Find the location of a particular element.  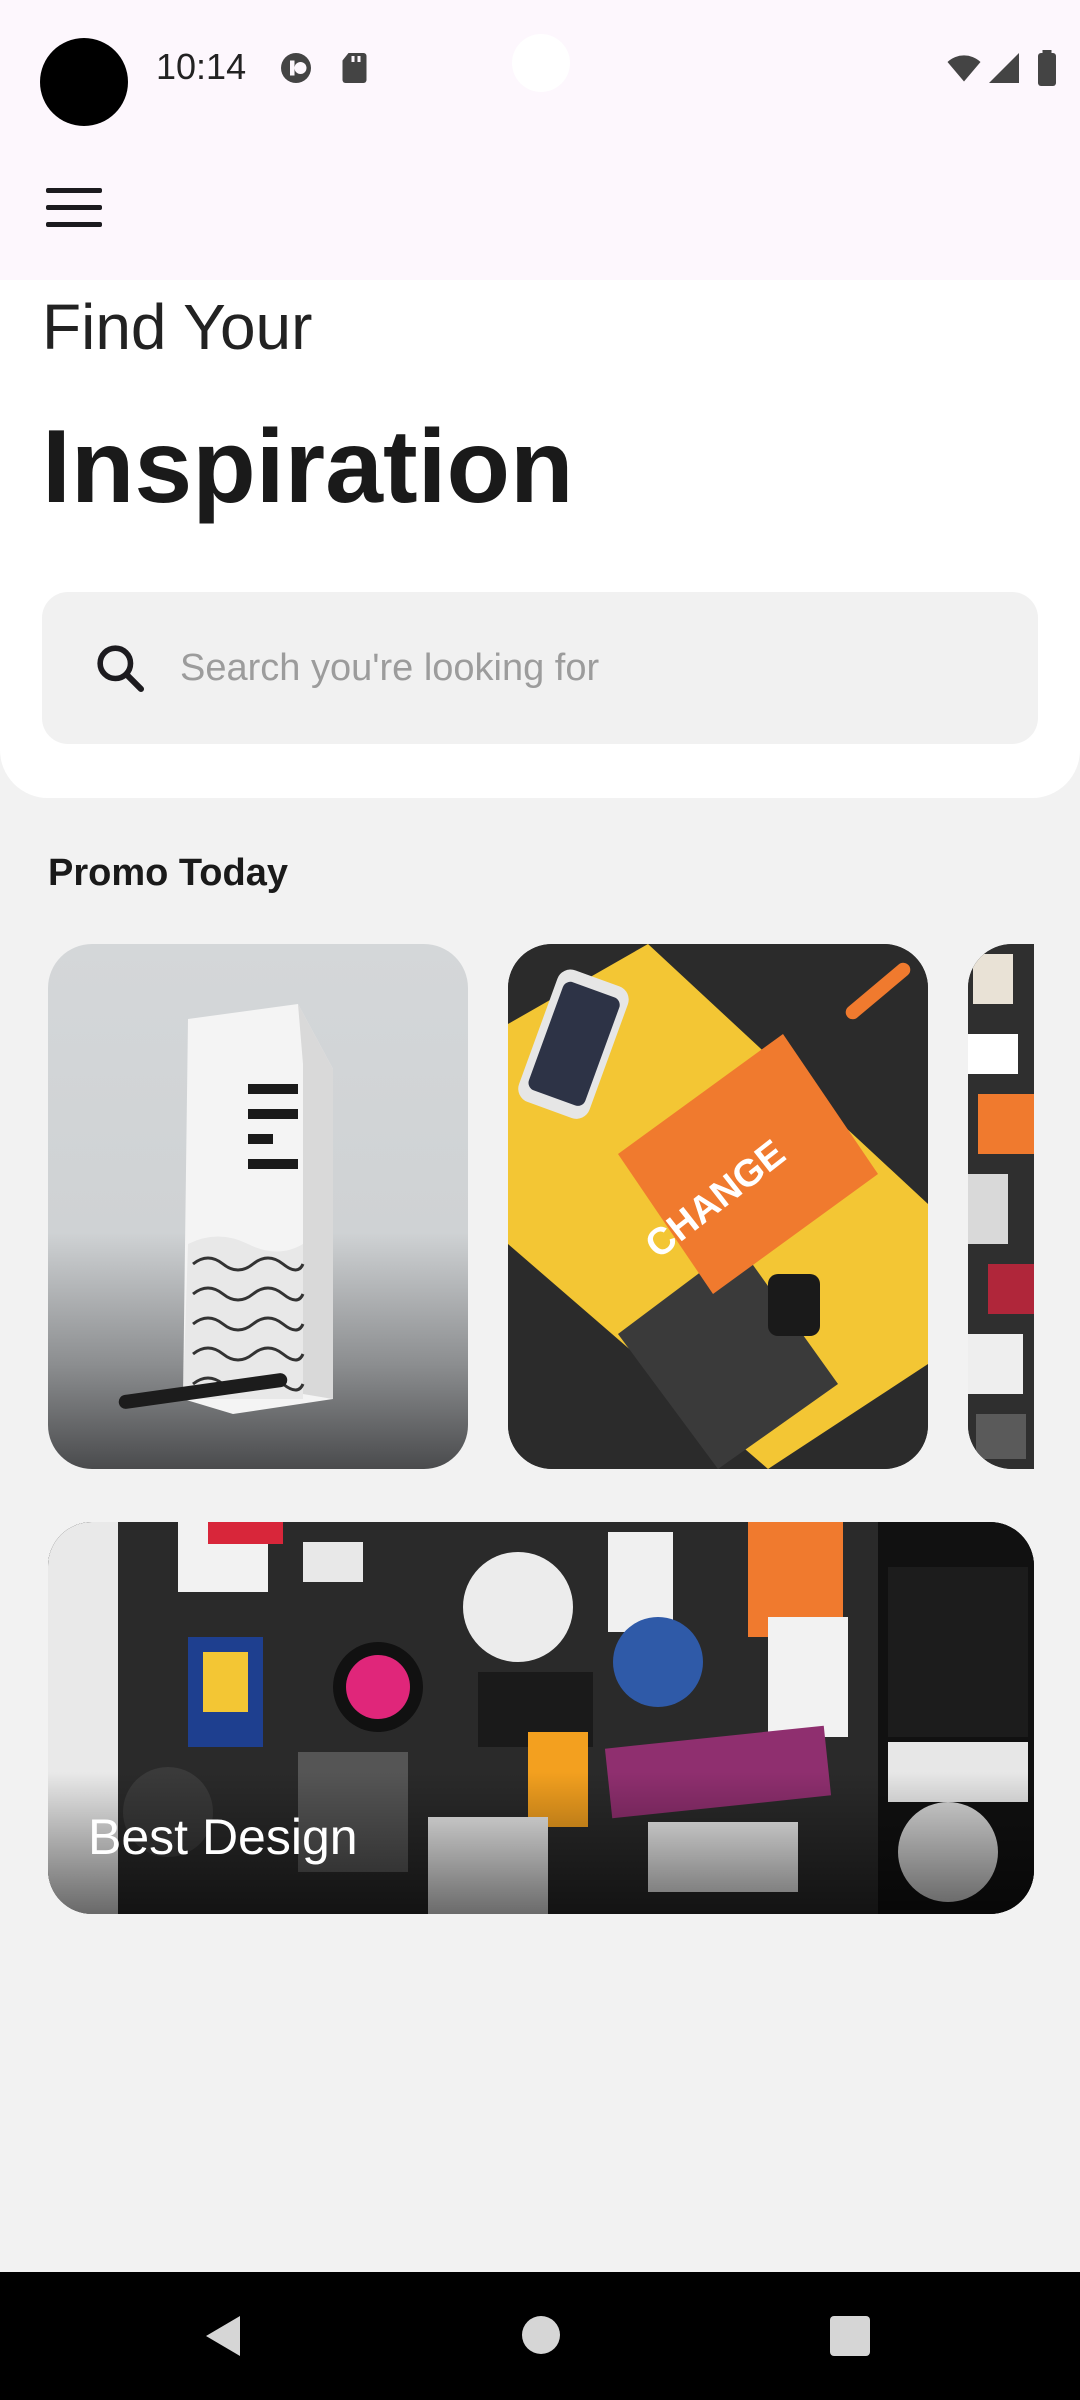

promo-card-stickers is located at coordinates (1001, 1206).